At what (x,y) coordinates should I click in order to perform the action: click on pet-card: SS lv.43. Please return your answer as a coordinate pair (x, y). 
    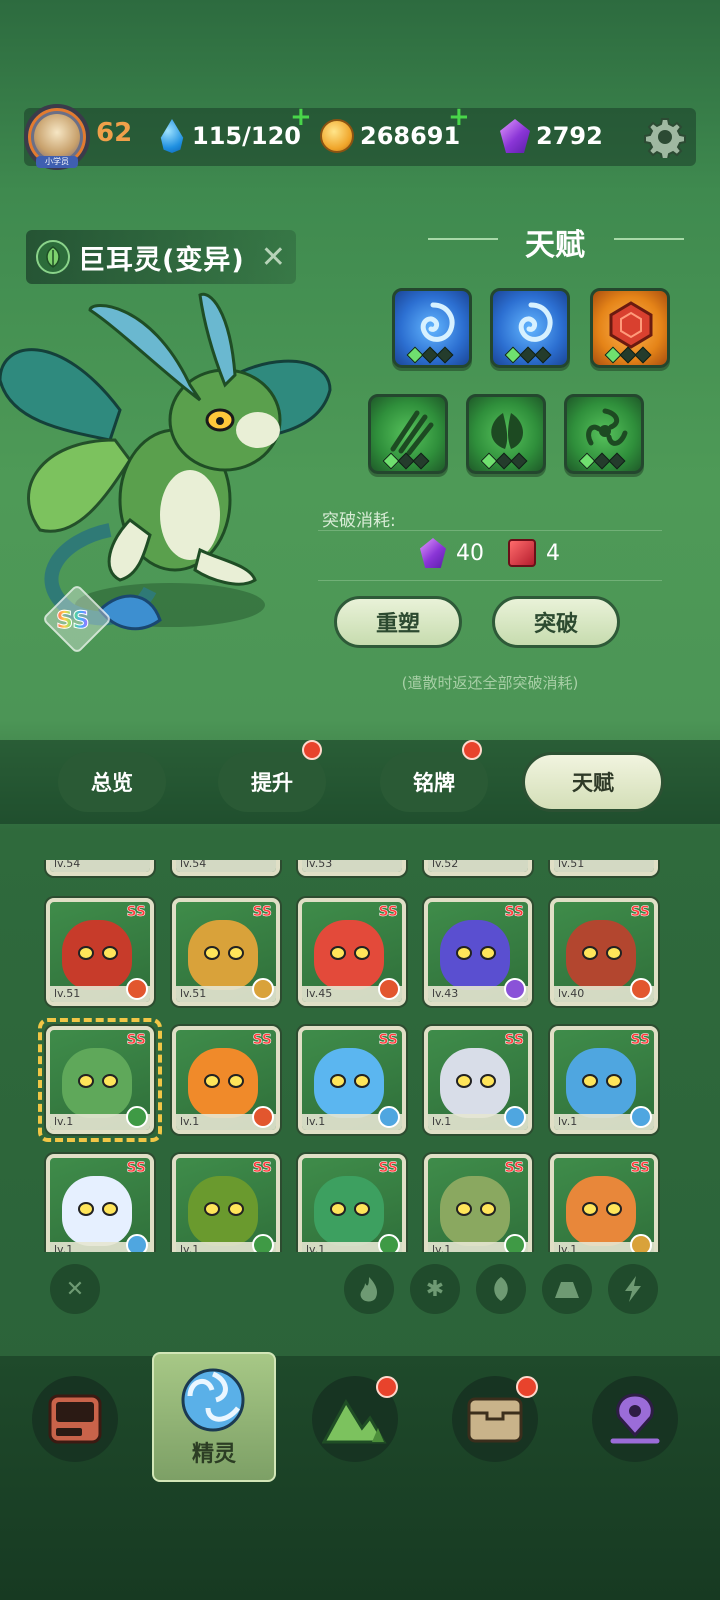
    Looking at the image, I should click on (478, 952).